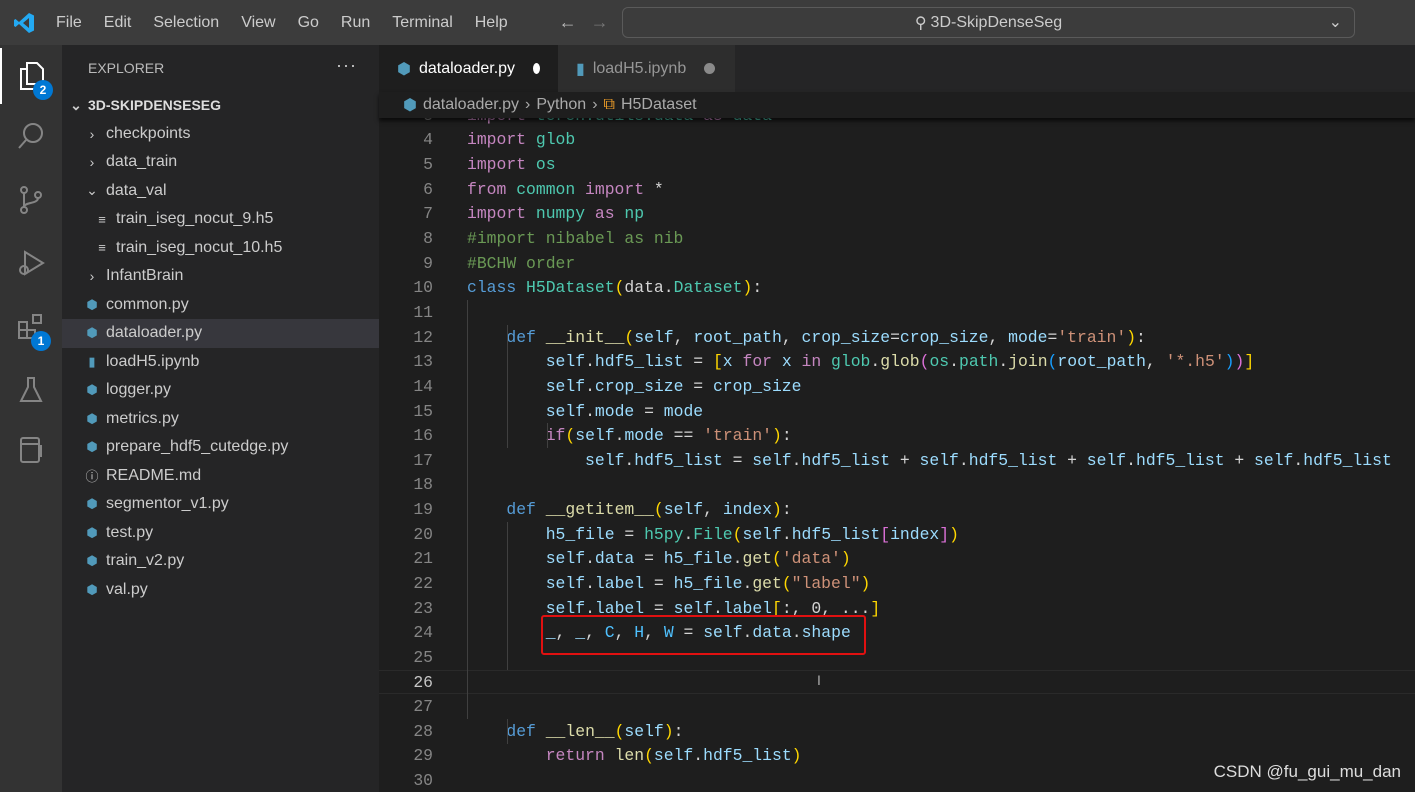 The height and width of the screenshot is (792, 1415). Describe the element at coordinates (646, 68) in the screenshot. I see `tab-loadh5-ipynb: ▮ loadH5.ipynb` at that location.